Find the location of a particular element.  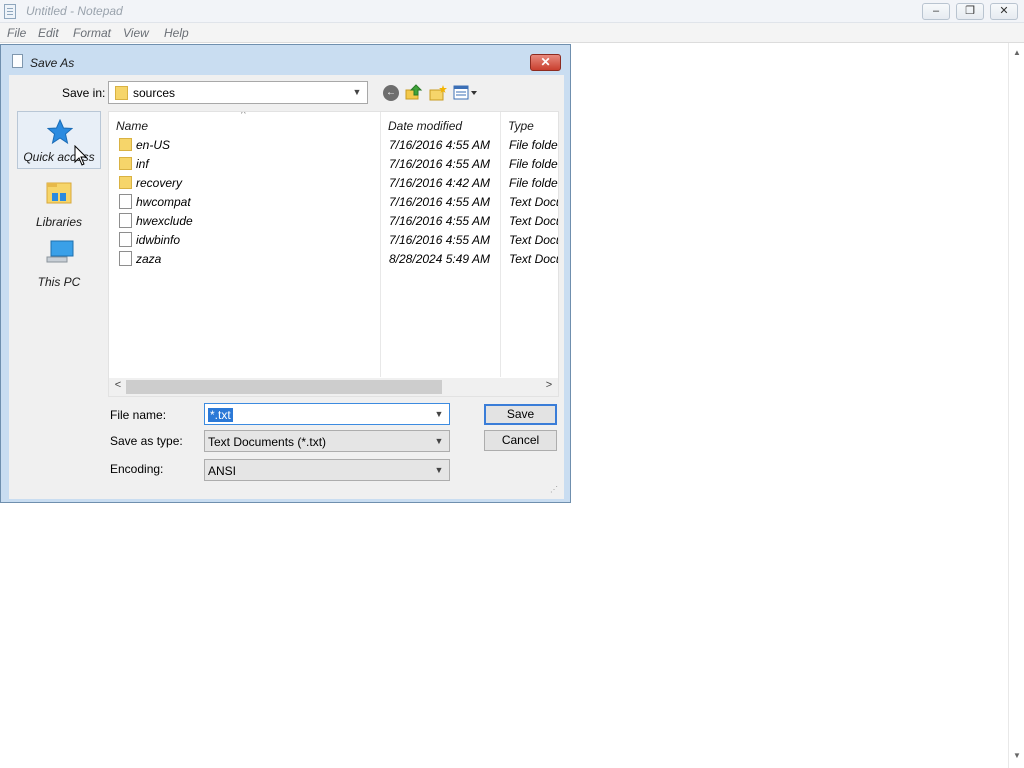

file-row: inf 7/16/2016 4:55 AM File folder is located at coordinates (334, 163).